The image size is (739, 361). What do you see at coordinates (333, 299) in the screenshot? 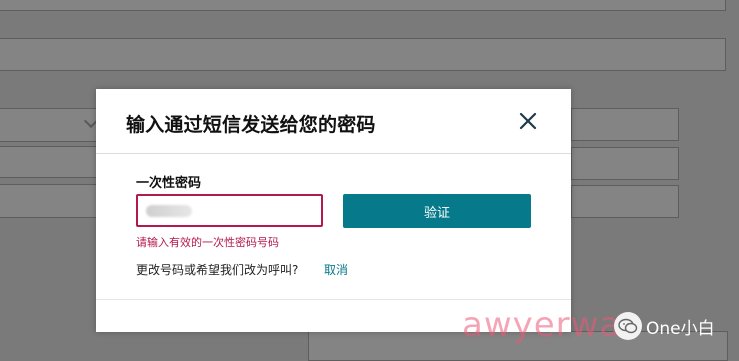
I see `dialog-footer-divider` at bounding box center [333, 299].